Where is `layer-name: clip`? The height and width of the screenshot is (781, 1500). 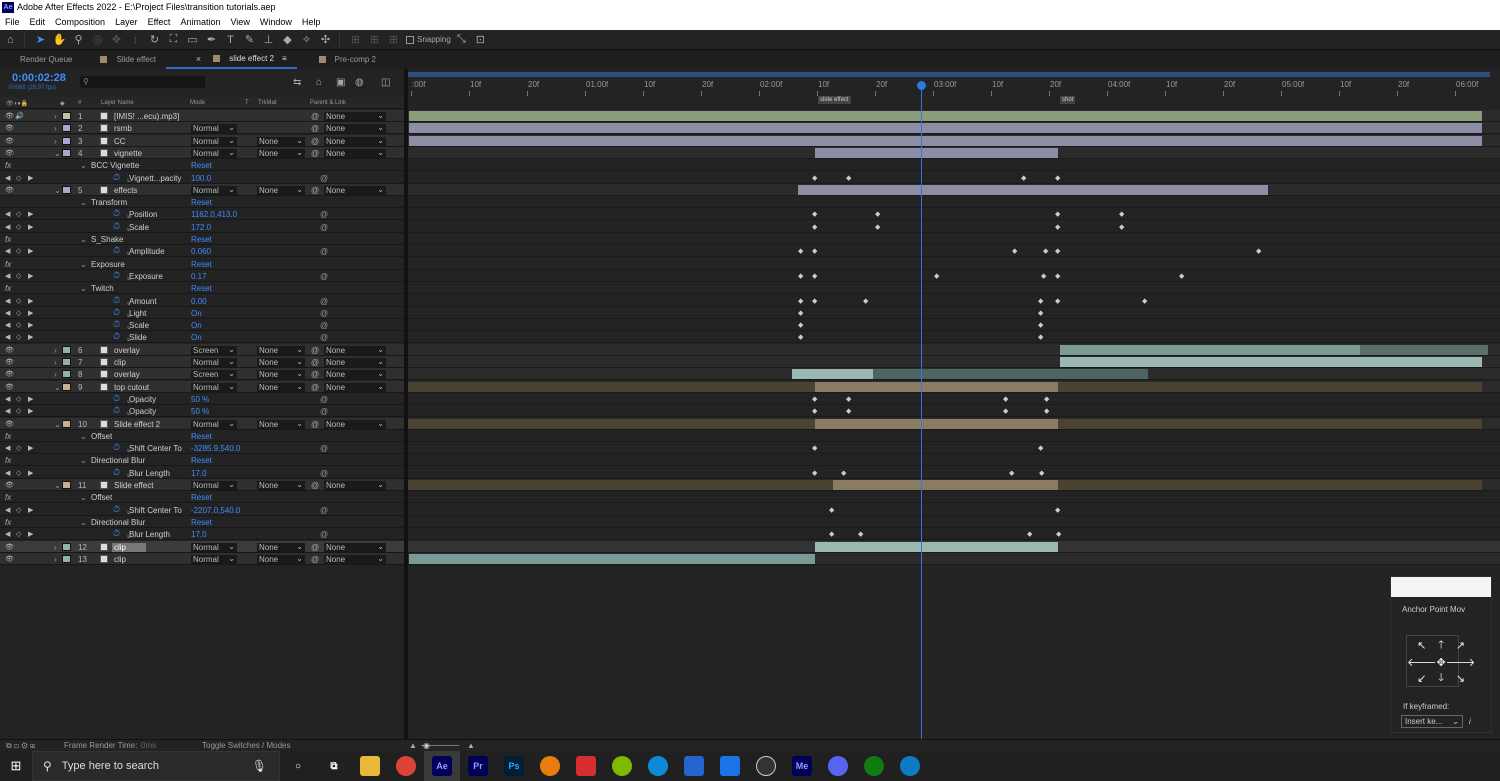 layer-name: clip is located at coordinates (120, 559).